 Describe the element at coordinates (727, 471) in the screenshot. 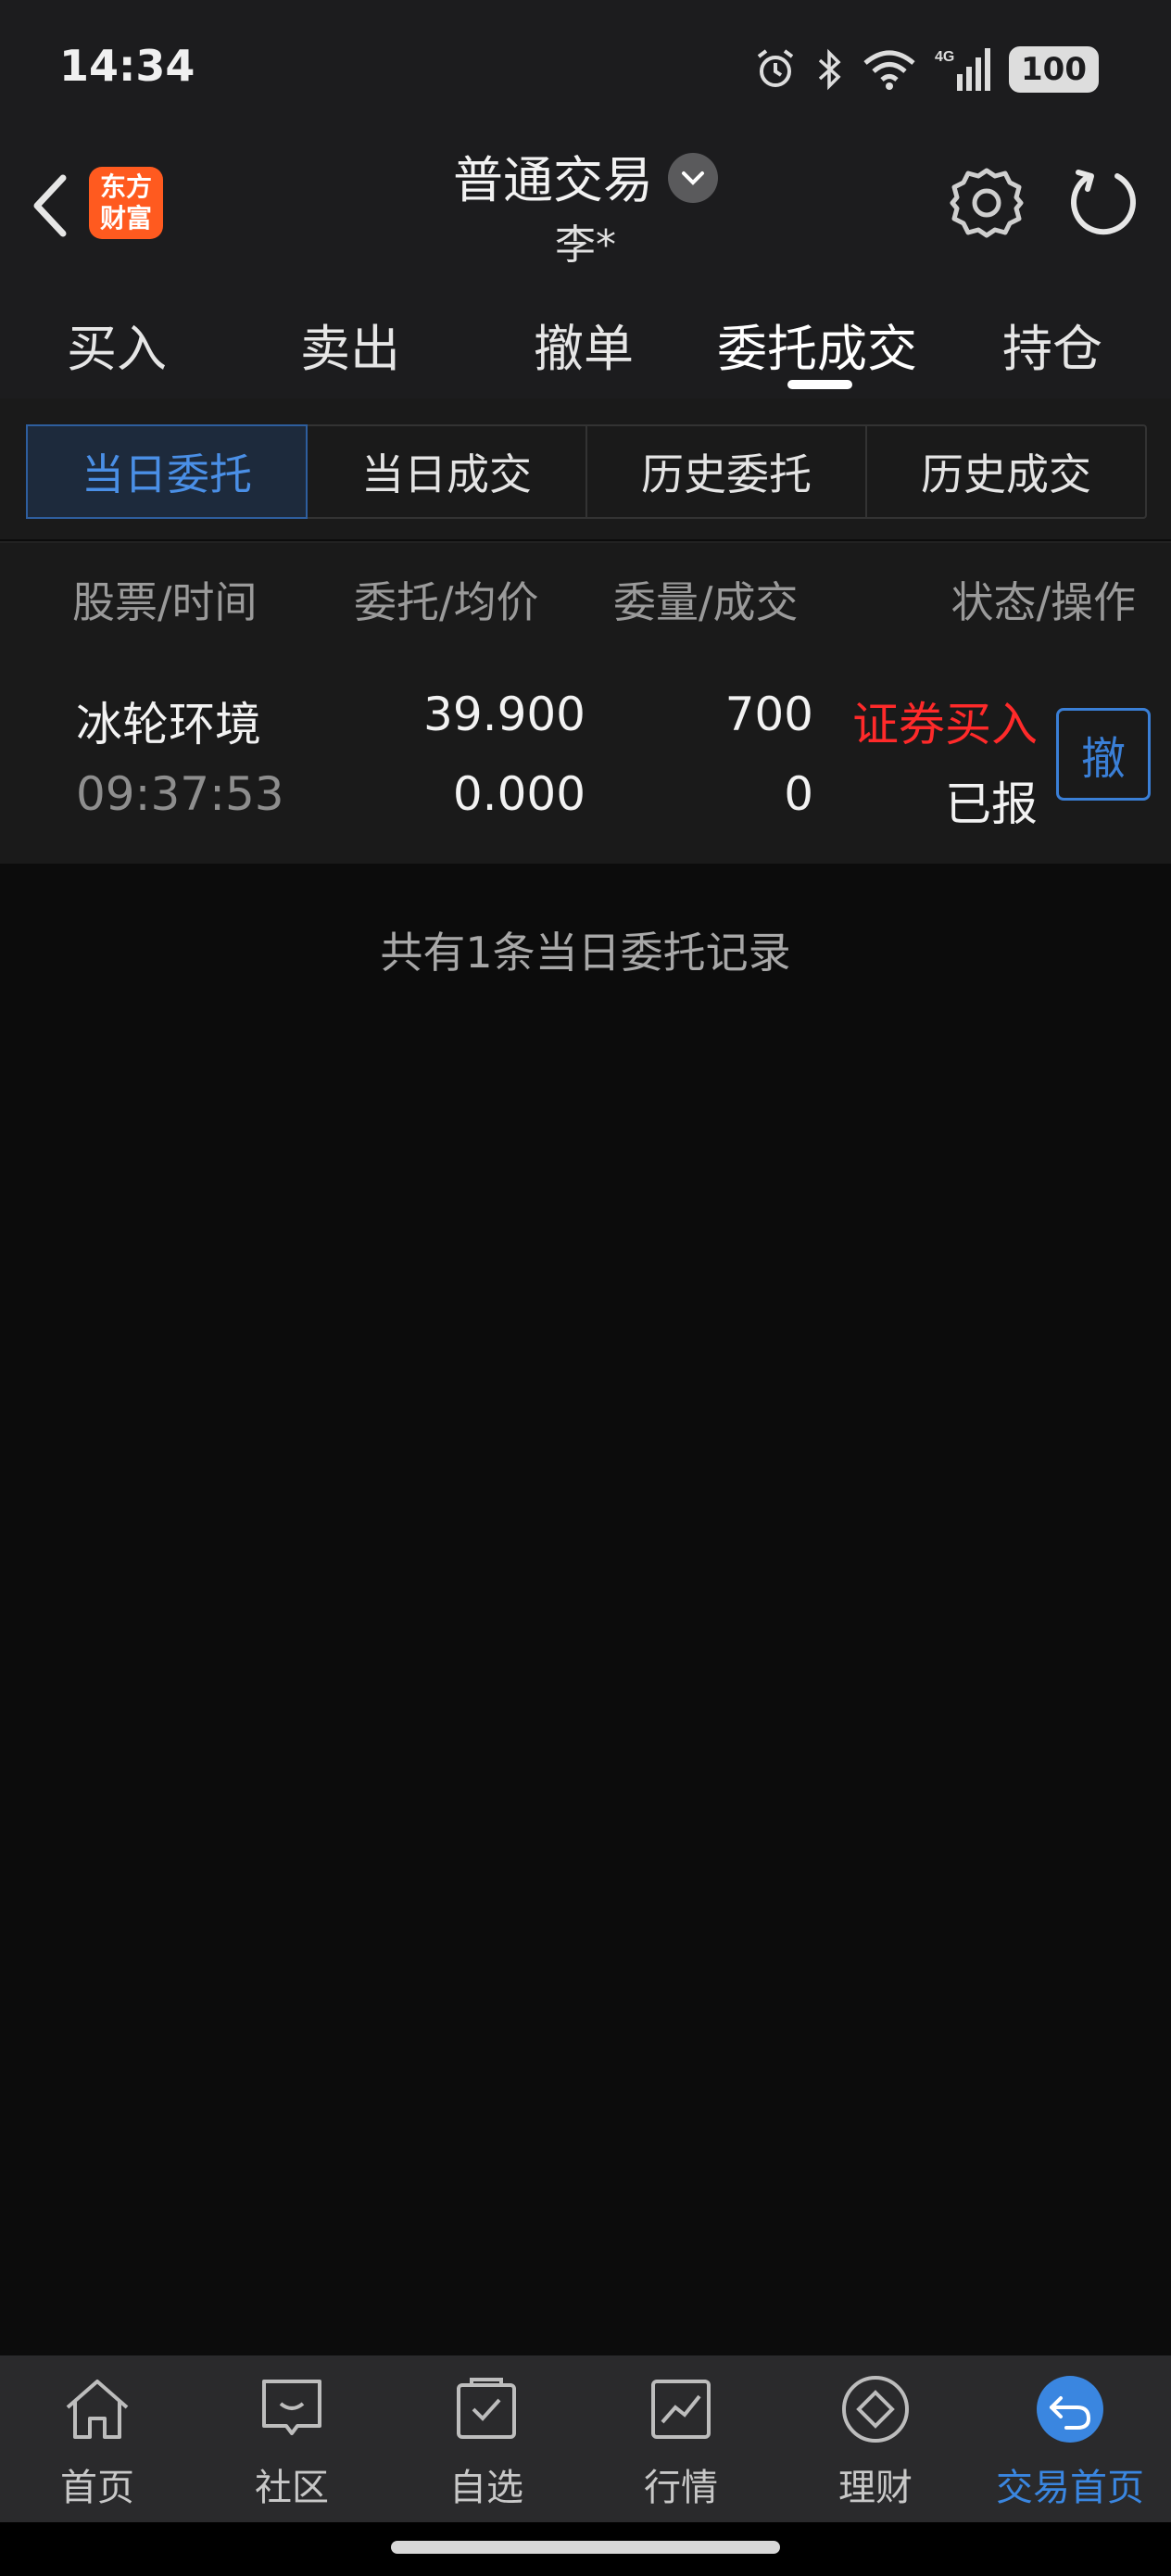

I see `subtab-history-orders: 历史委托` at that location.